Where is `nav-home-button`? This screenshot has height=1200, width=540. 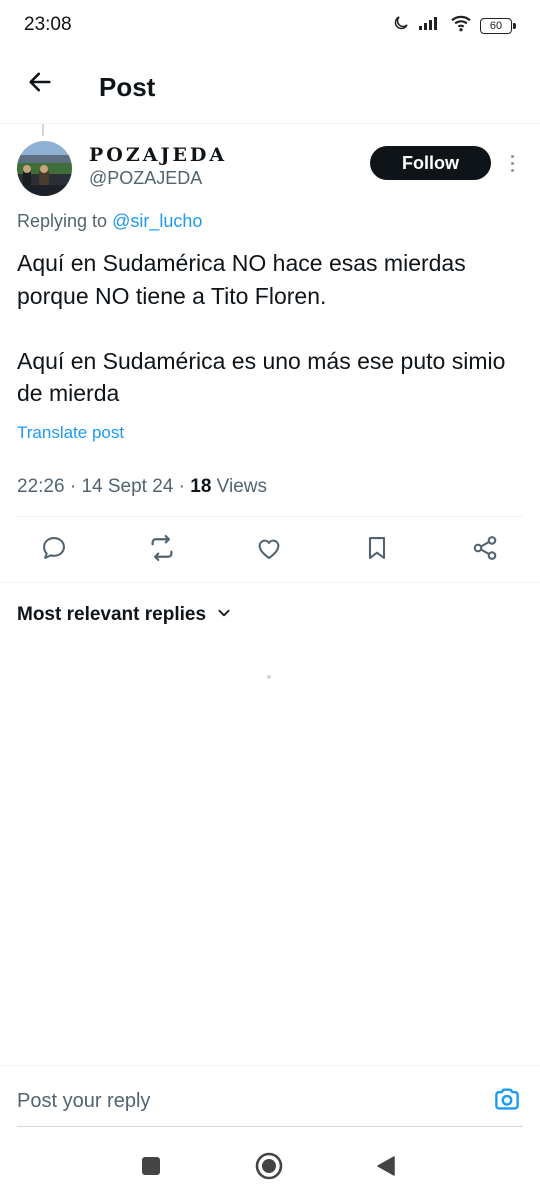
nav-home-button is located at coordinates (269, 1168).